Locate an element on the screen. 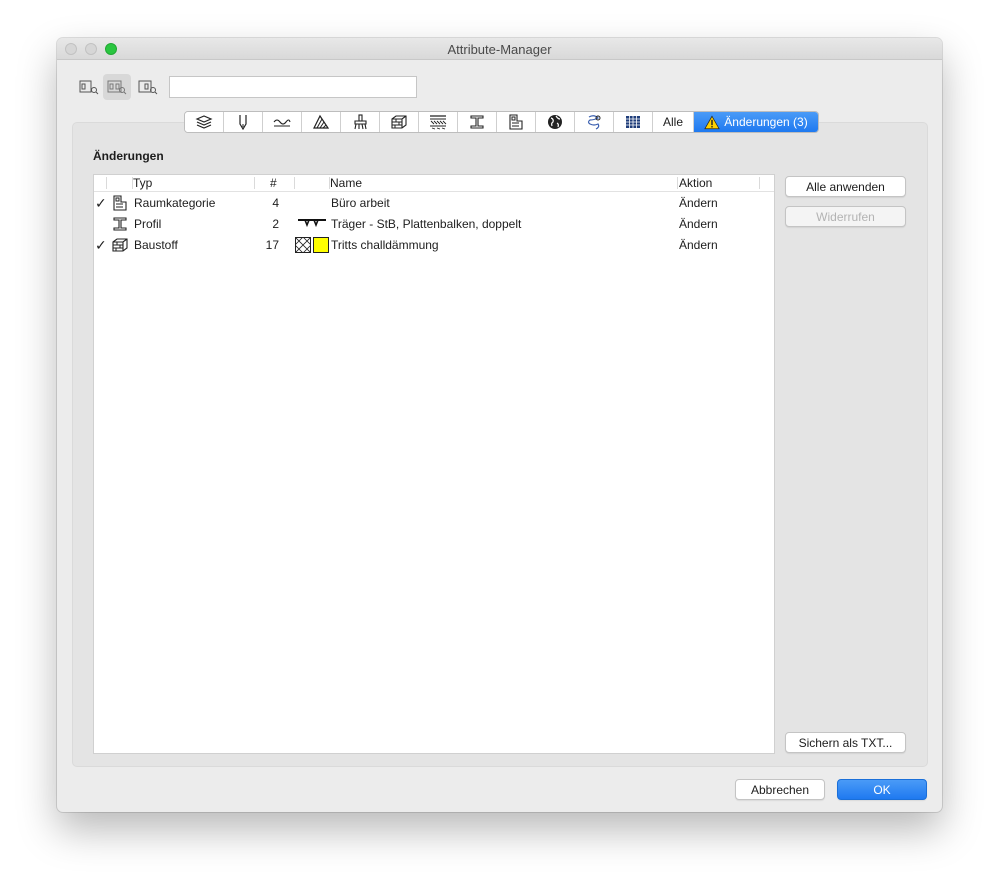  row-name: Tritts challdämmung is located at coordinates (385, 245).